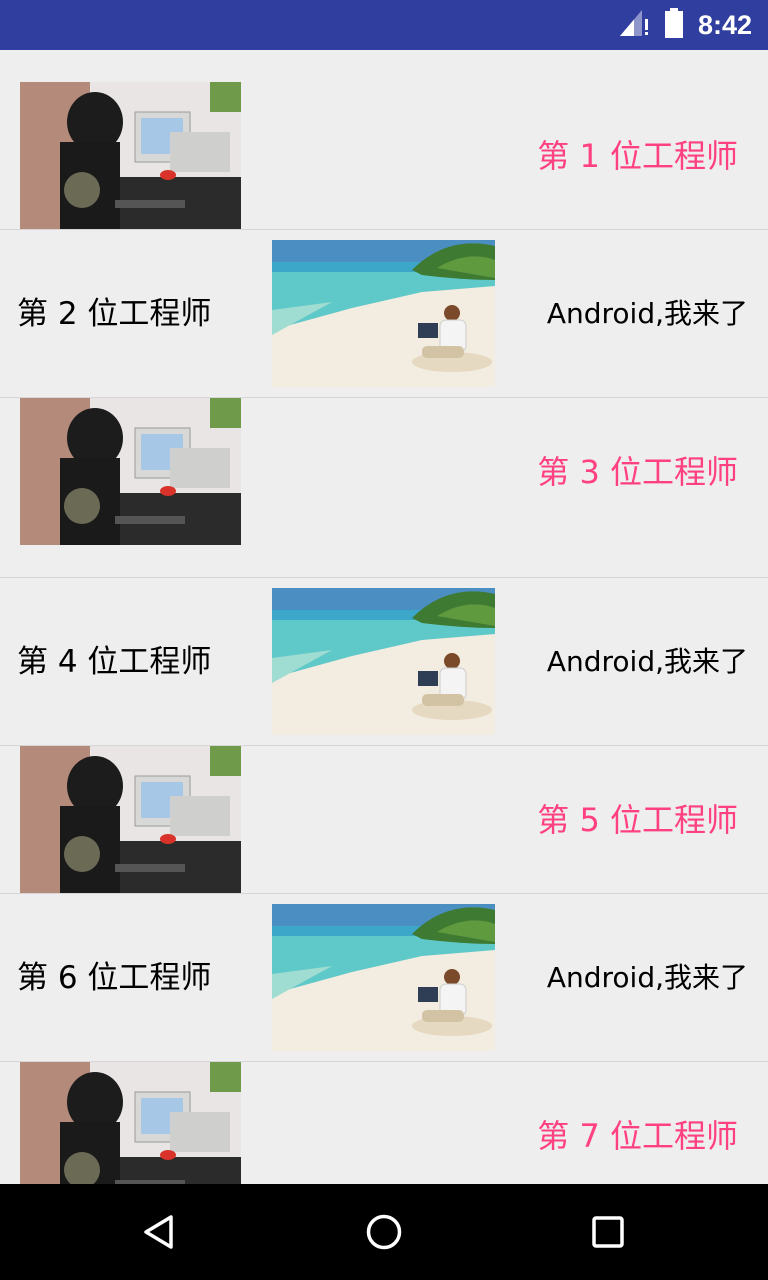 The height and width of the screenshot is (1280, 768). I want to click on recents-button, so click(608, 1232).